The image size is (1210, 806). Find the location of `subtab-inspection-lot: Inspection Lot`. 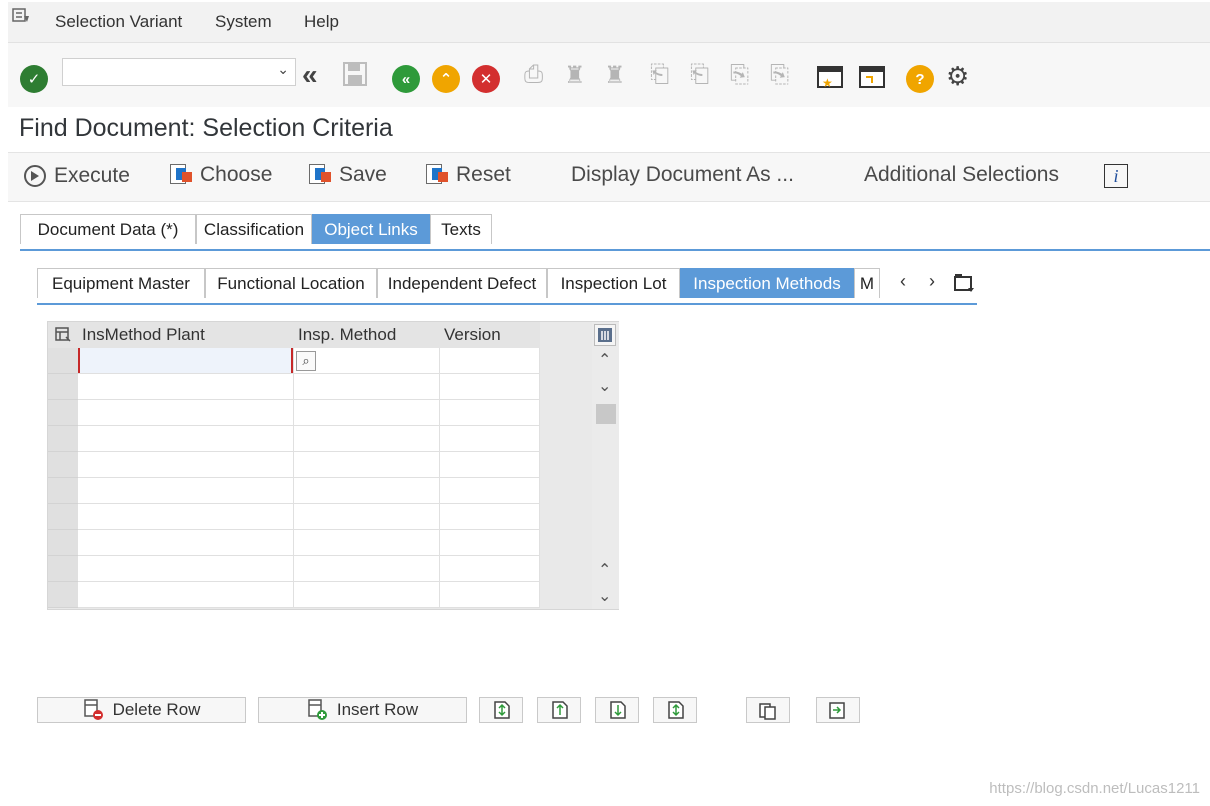

subtab-inspection-lot: Inspection Lot is located at coordinates (613, 283).